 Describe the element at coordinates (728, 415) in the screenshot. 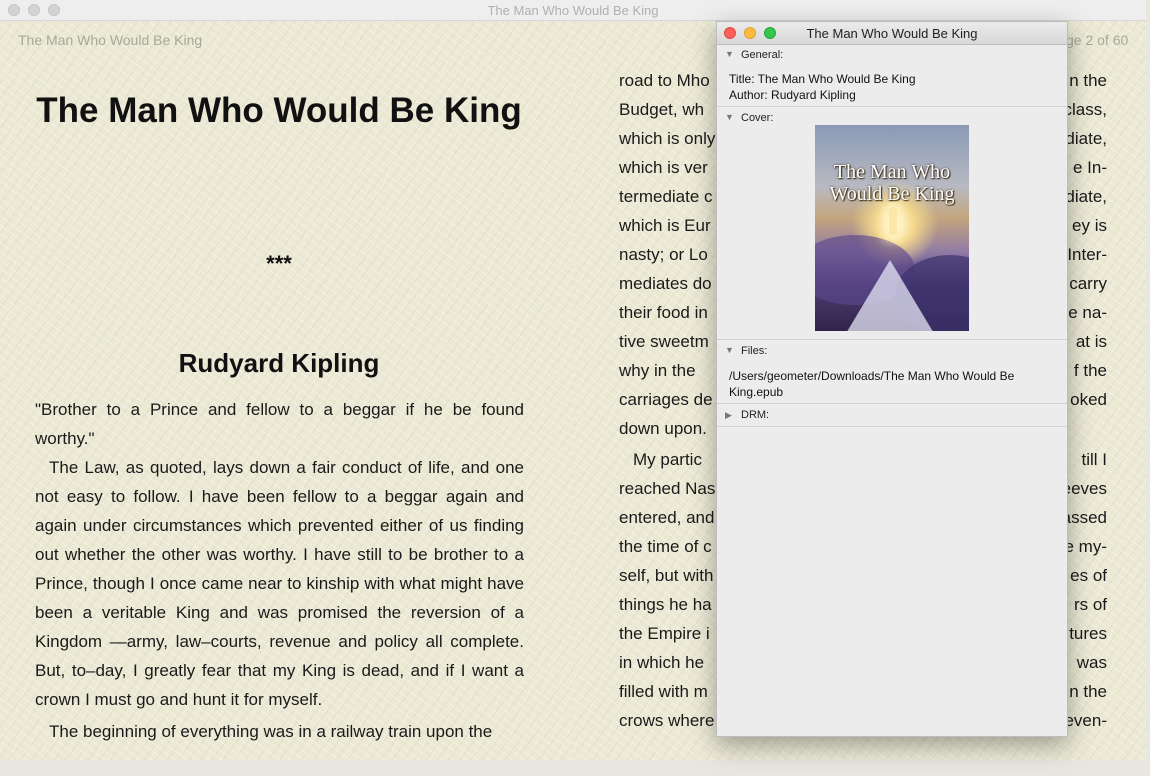

I see `disclosure-closed-icon: ▶` at that location.